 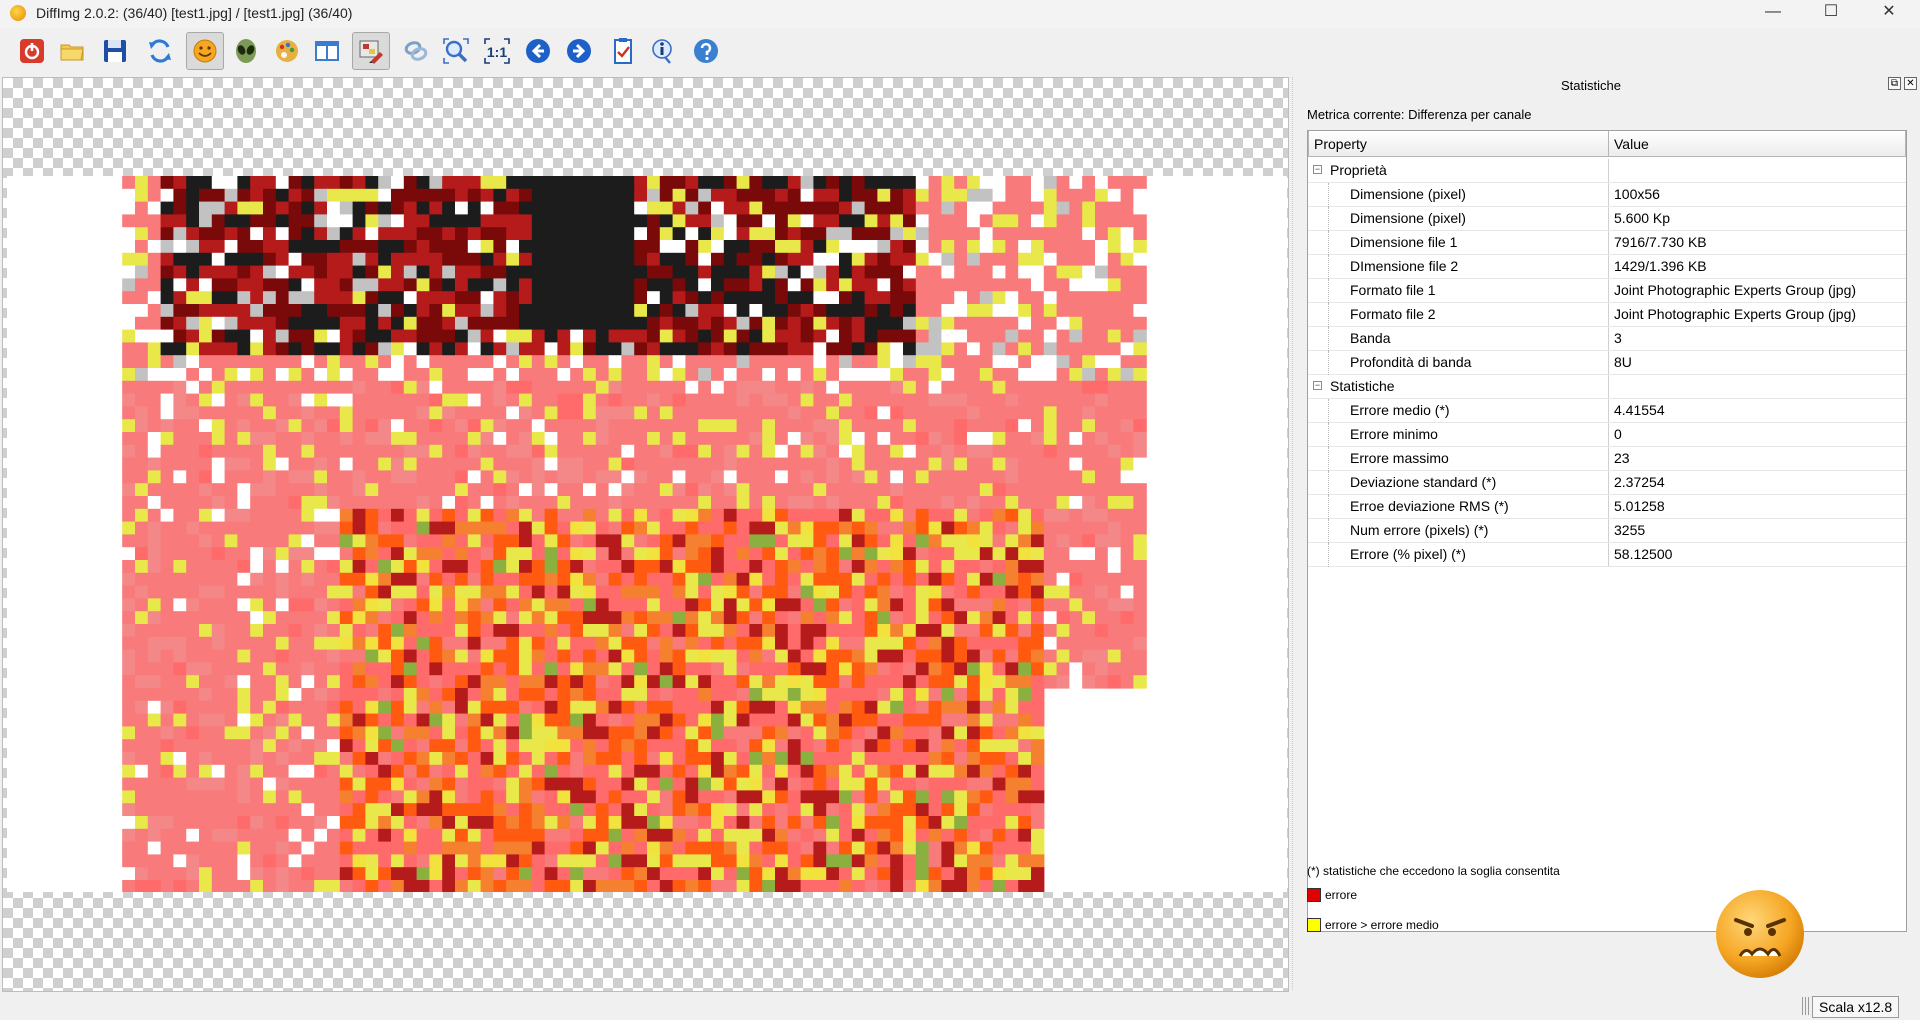 What do you see at coordinates (1757, 144) in the screenshot?
I see `column-header-value: Value` at bounding box center [1757, 144].